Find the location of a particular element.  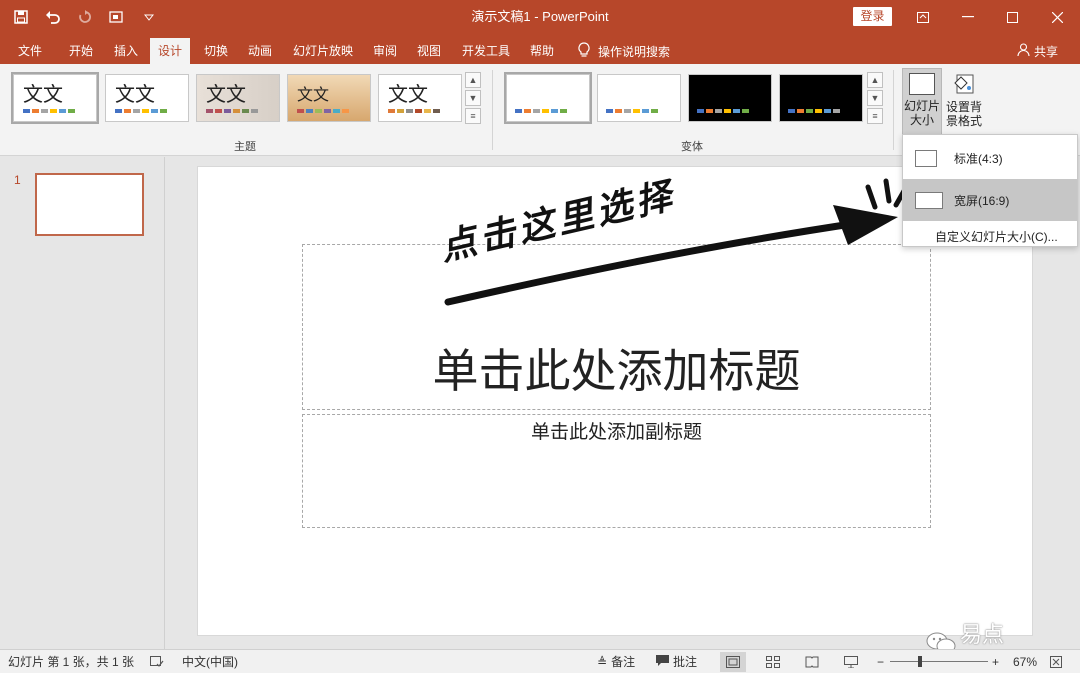

subtitle-placeholder: 单击此处添加副标题 is located at coordinates (616, 471).